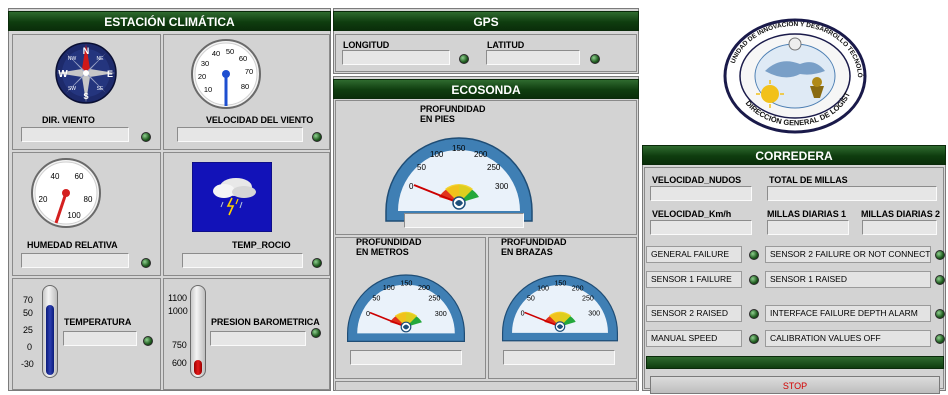 This screenshot has width=948, height=395. What do you see at coordinates (317, 263) in the screenshot?
I see `temp-rocio-led` at bounding box center [317, 263].